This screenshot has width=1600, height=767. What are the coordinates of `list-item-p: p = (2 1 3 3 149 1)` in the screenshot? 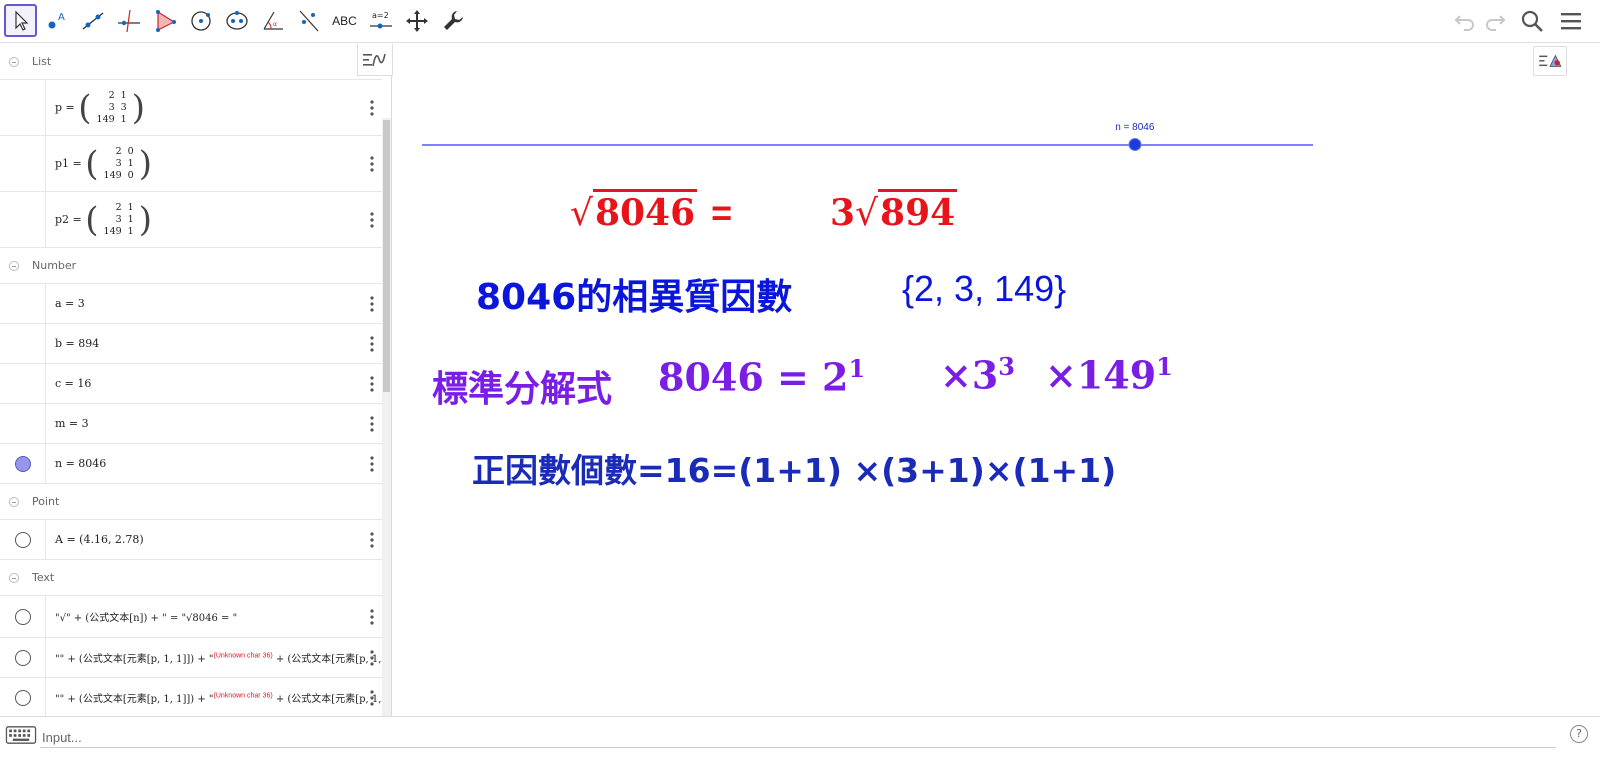 It's located at (191, 108).